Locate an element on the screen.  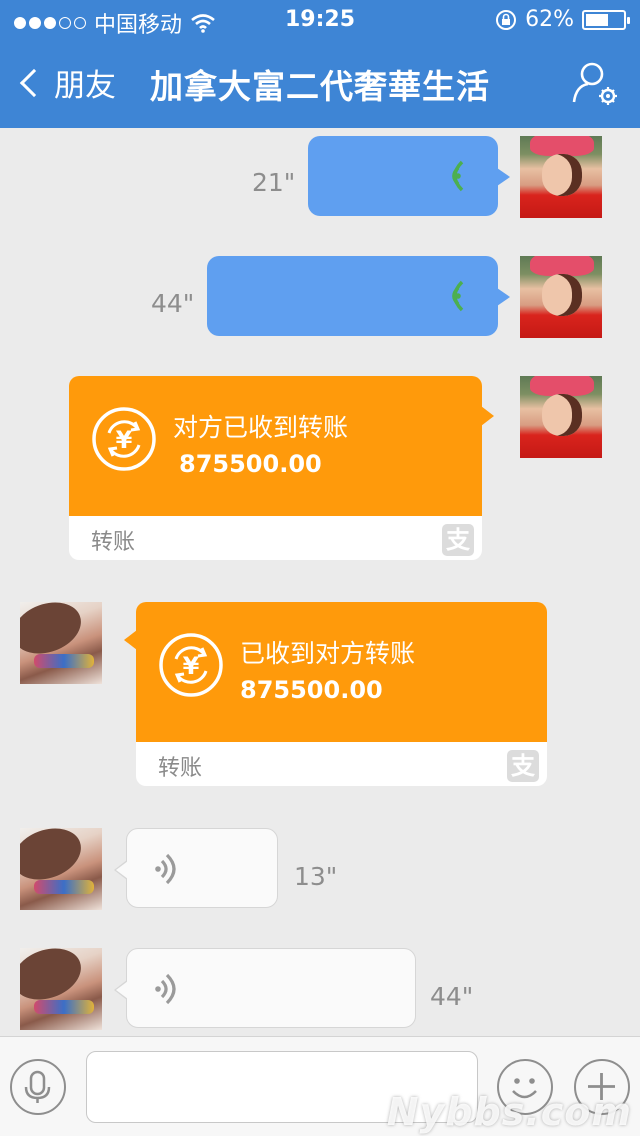
battery-icon is located at coordinates (606, 19).